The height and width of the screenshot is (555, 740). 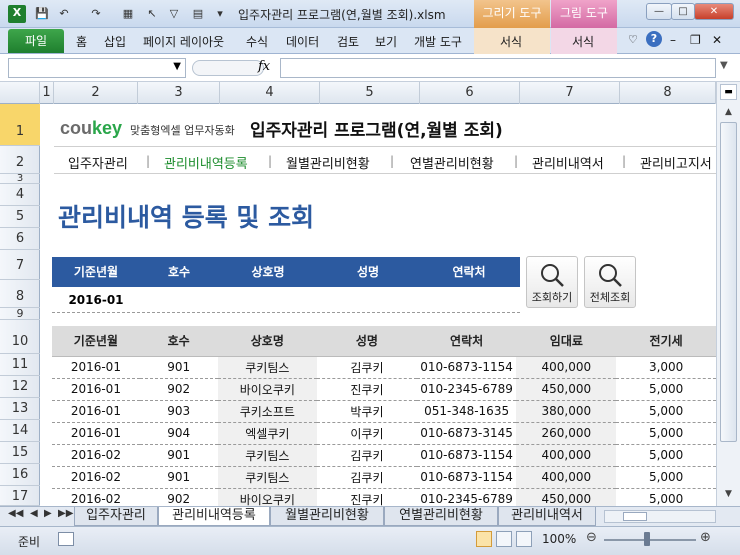 I want to click on table-icon: ▦, so click(x=128, y=14).